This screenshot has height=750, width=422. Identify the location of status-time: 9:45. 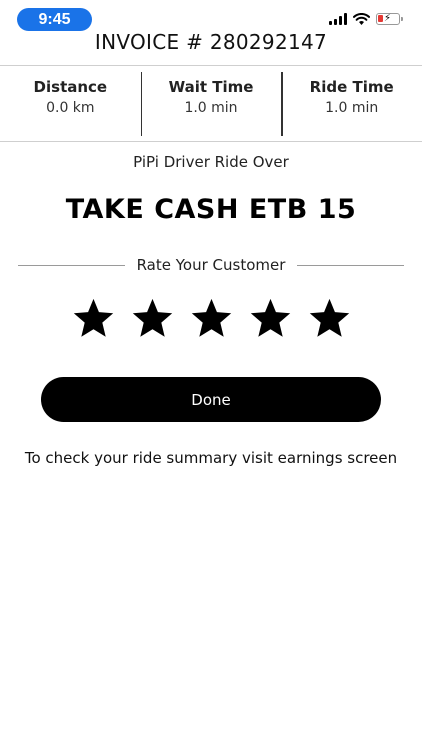
(54, 19).